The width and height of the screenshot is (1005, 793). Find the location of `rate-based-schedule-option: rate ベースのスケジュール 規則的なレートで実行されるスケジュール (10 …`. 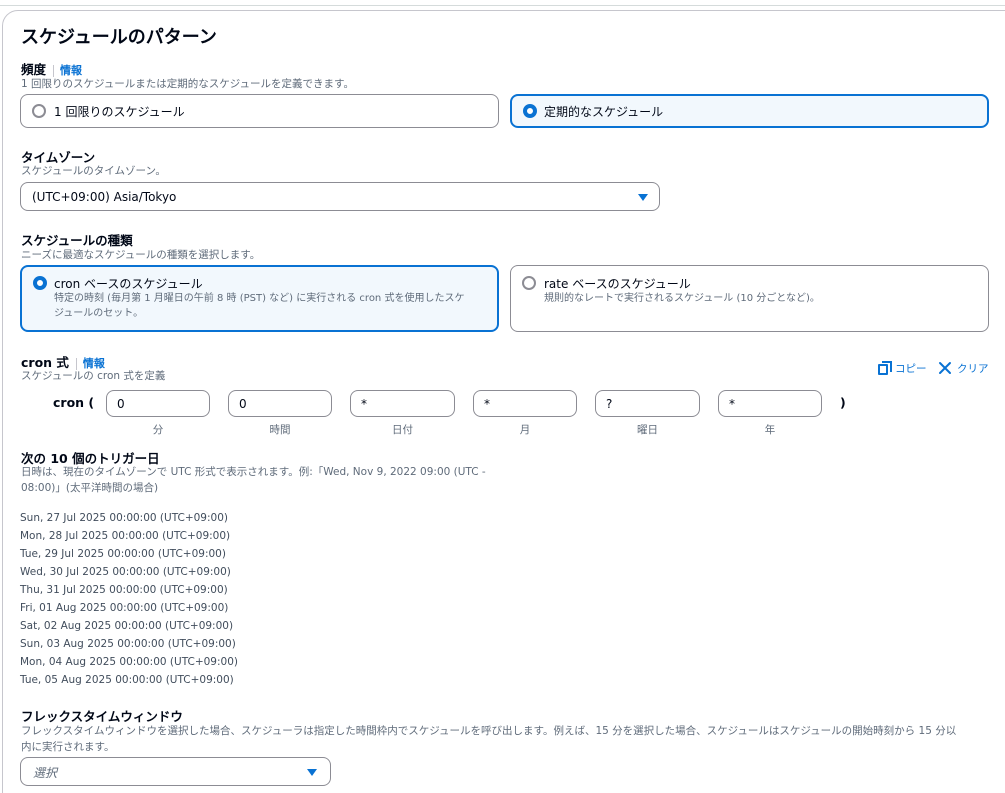

rate-based-schedule-option: rate ベースのスケジュール 規則的なレートで実行されるスケジュール (10 … is located at coordinates (749, 298).